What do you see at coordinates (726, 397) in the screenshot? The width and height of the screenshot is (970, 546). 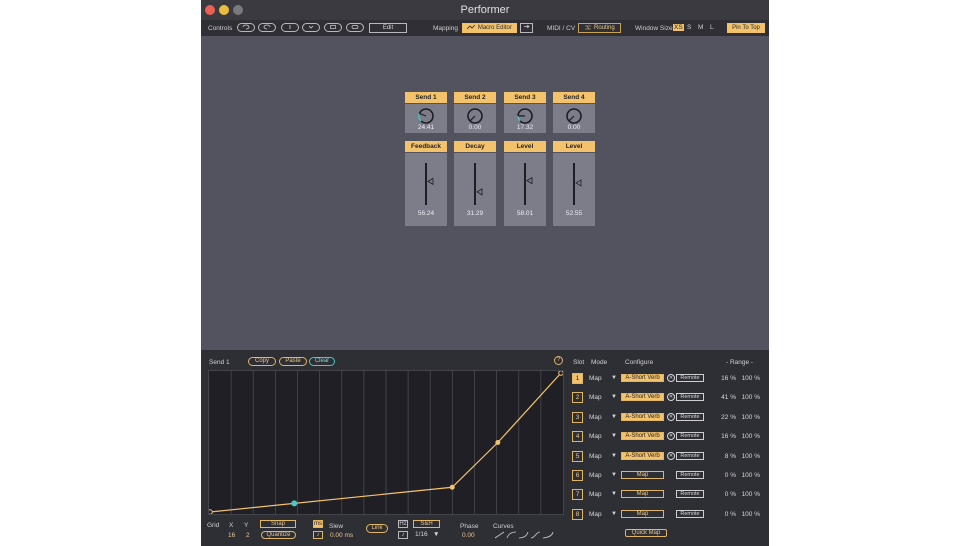 I see `range-min: 41 %` at bounding box center [726, 397].